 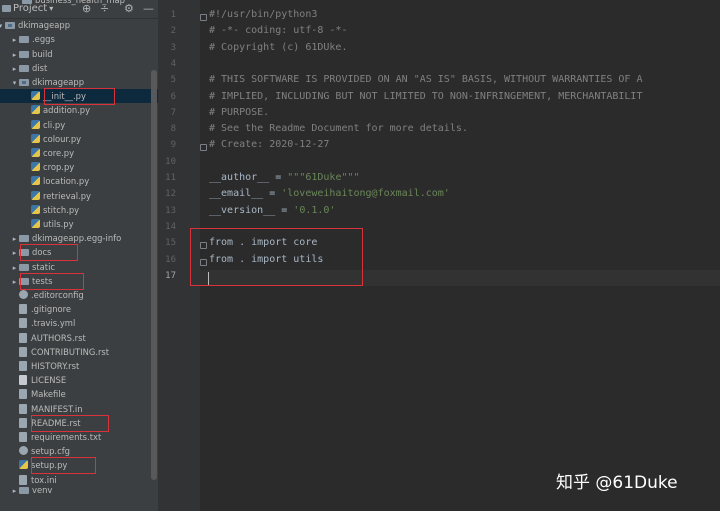 I want to click on variable-name: __email__, so click(x=236, y=194).